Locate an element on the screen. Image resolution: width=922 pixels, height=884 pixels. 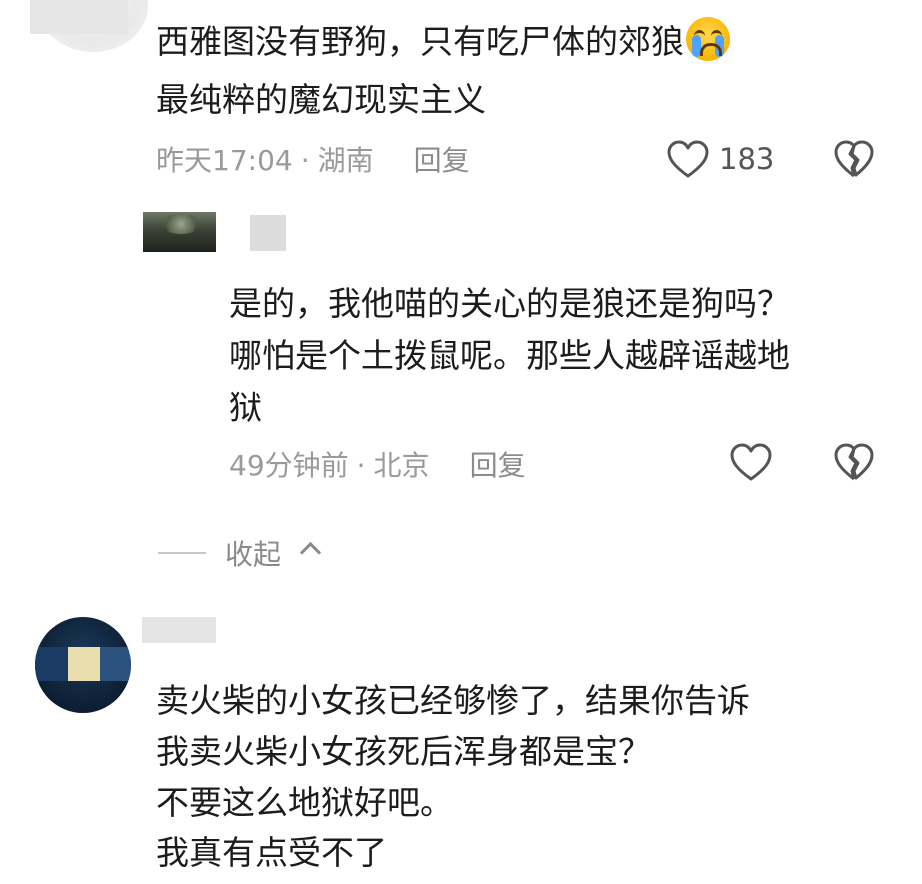
loudly-crying-face-icon is located at coordinates (708, 39).